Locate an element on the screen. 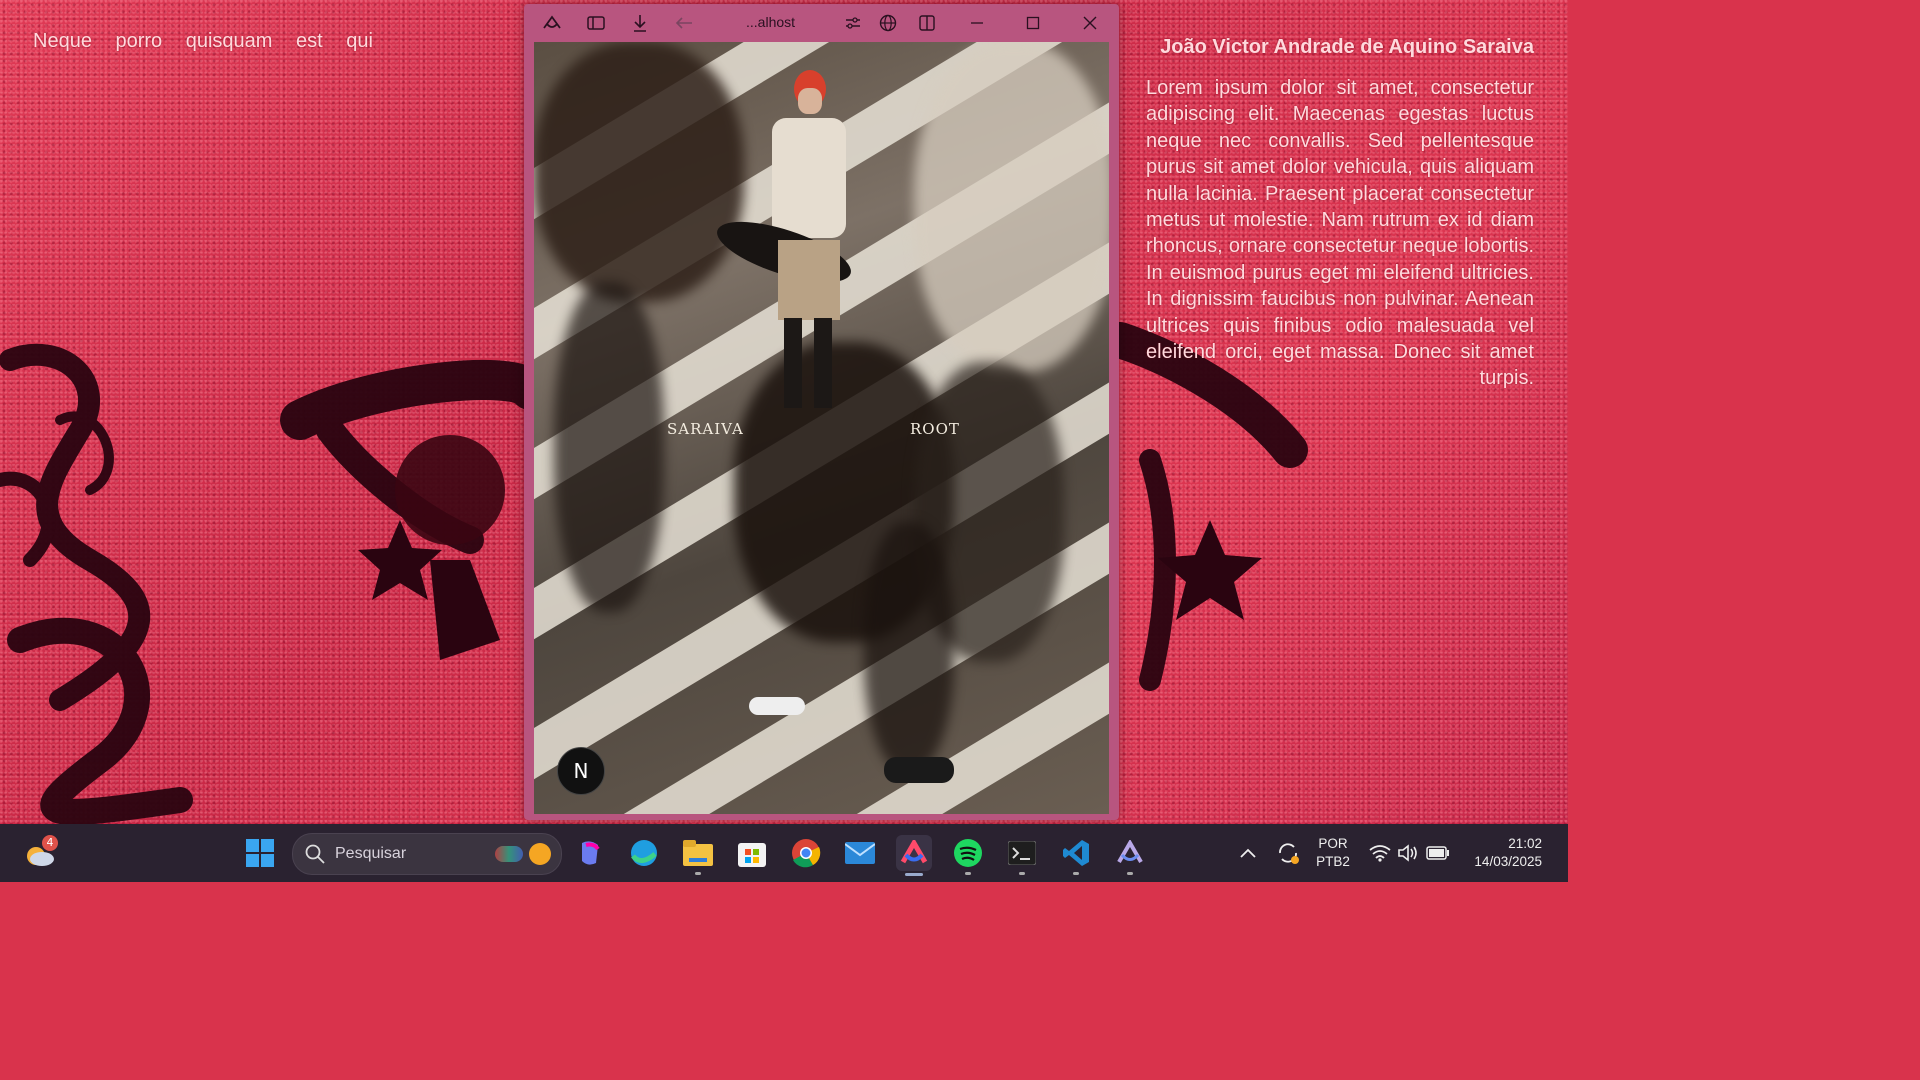 This screenshot has height=1080, width=1920. language-line1: POR is located at coordinates (1333, 843).